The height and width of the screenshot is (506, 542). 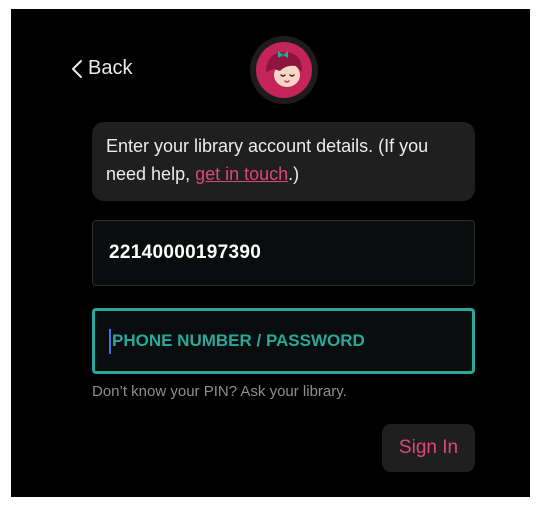 What do you see at coordinates (241, 174) in the screenshot?
I see `get-in-touch-link: get in touch` at bounding box center [241, 174].